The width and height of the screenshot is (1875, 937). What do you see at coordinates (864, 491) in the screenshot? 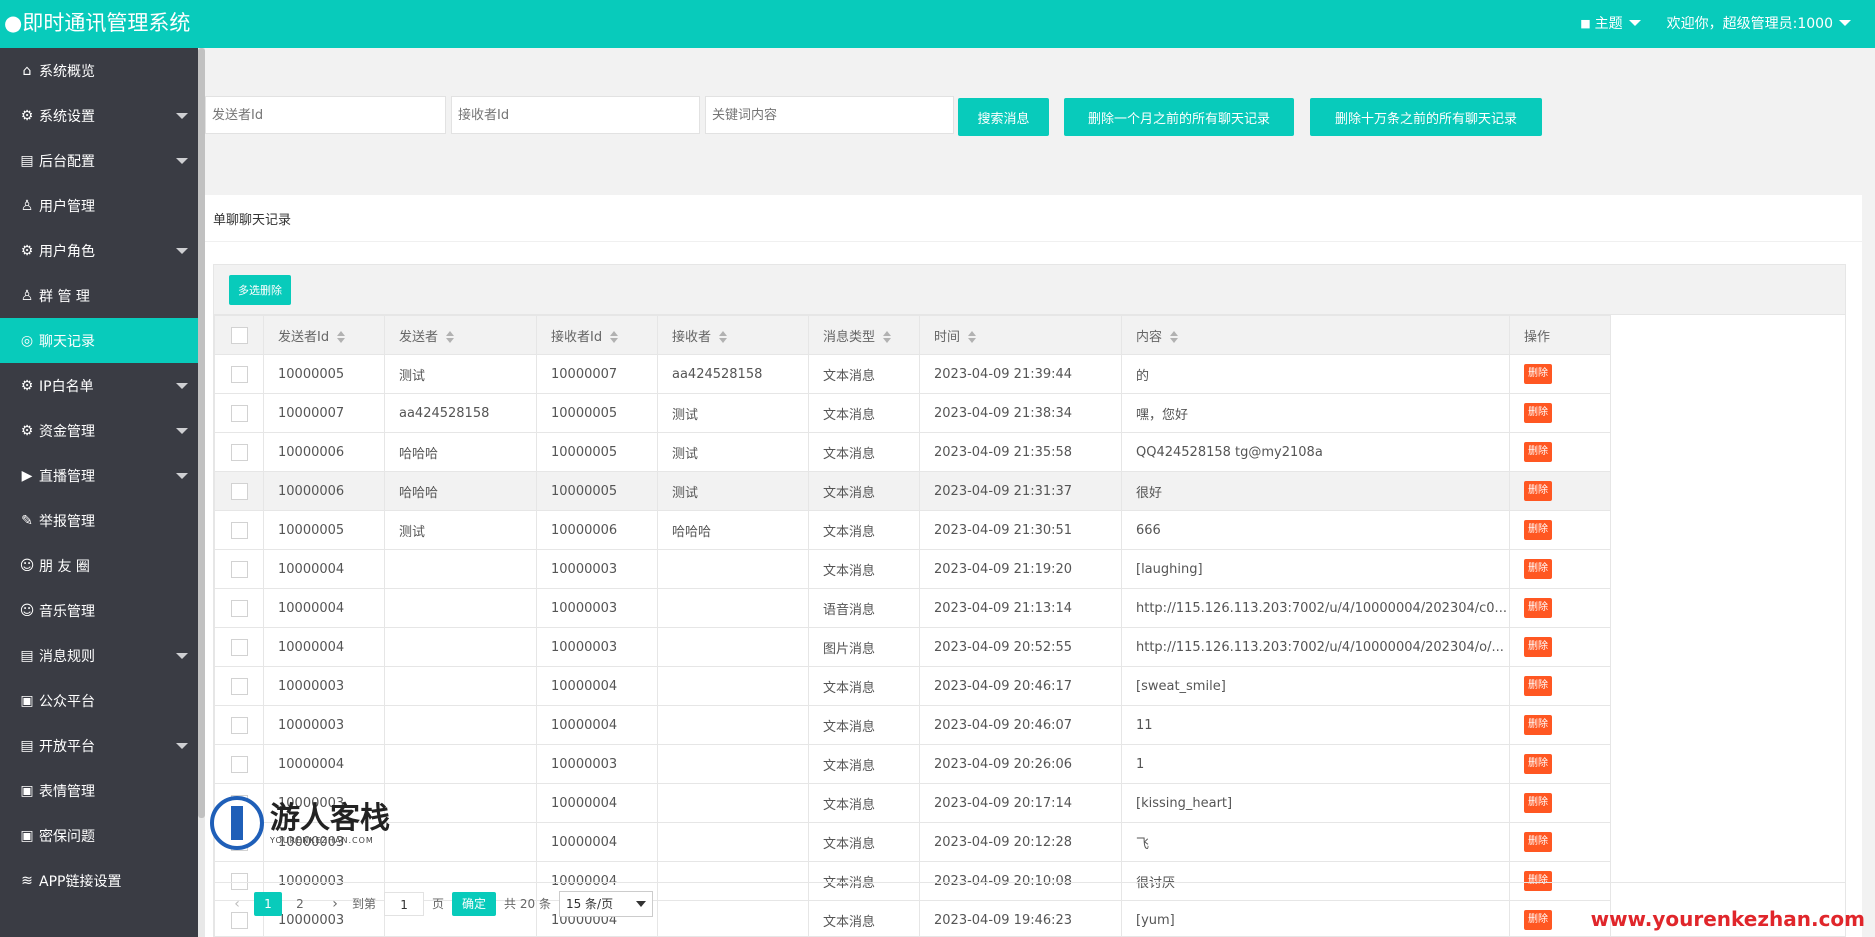
I see `cell-type: 文本消息` at bounding box center [864, 491].